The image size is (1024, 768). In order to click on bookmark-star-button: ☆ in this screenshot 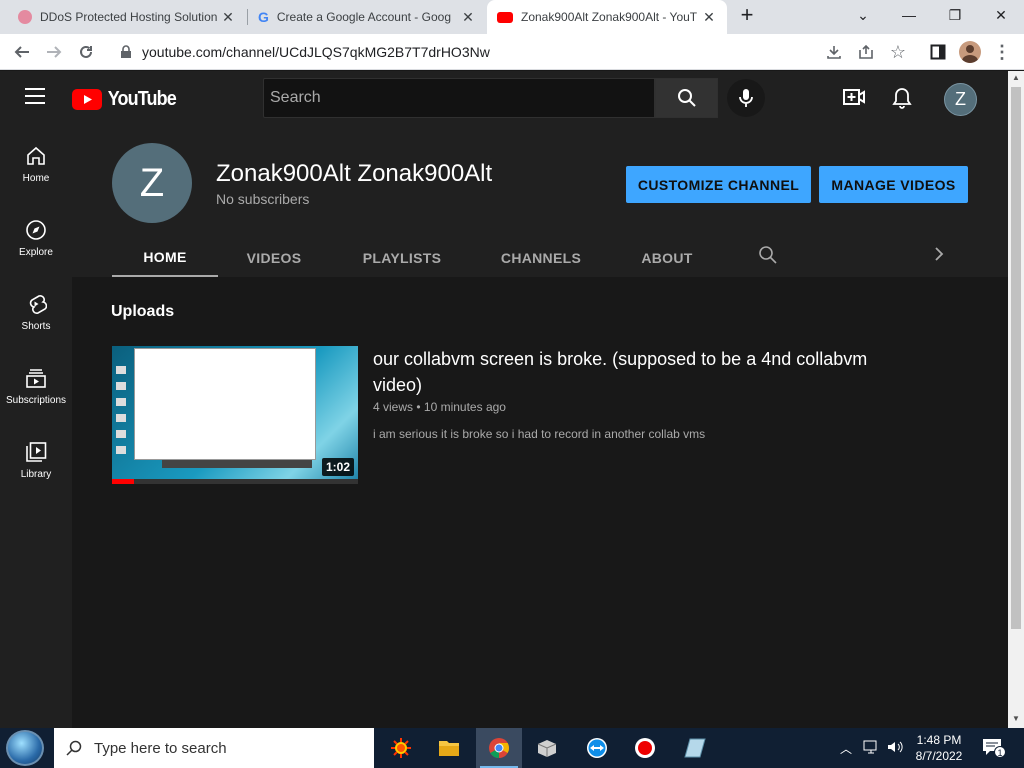, I will do `click(898, 52)`.